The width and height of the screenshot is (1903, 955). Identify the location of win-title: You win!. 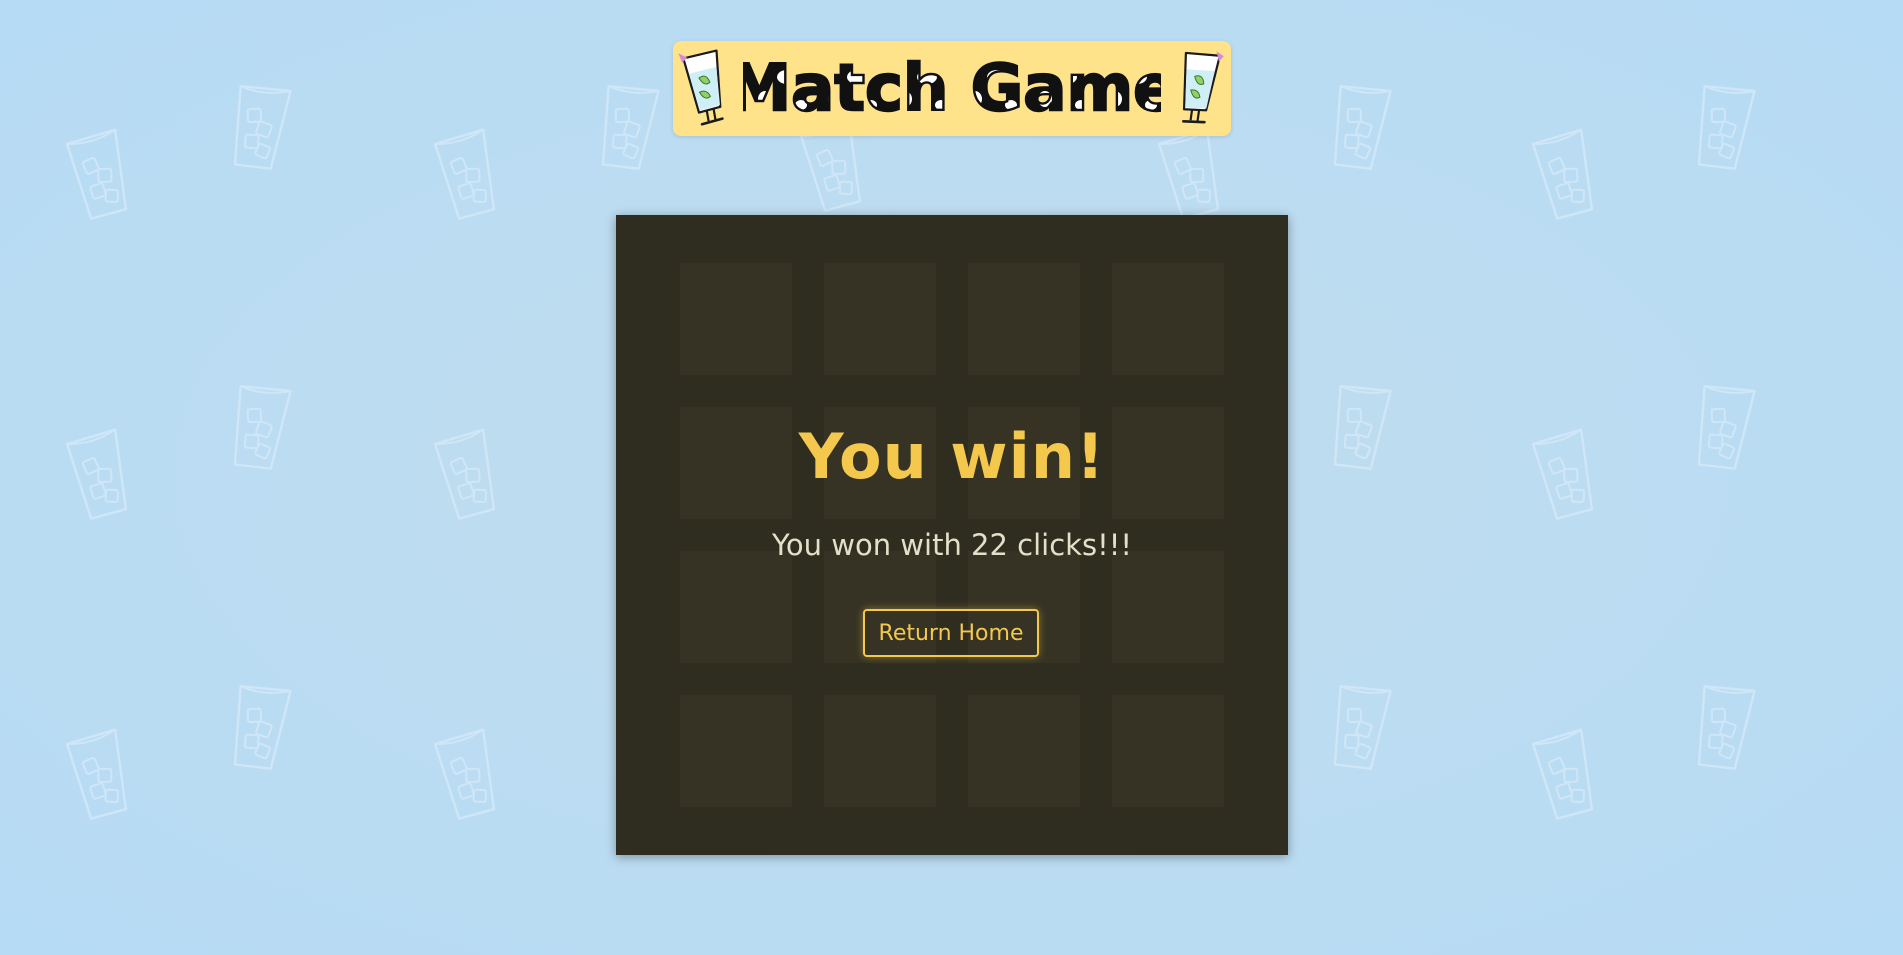
(952, 456).